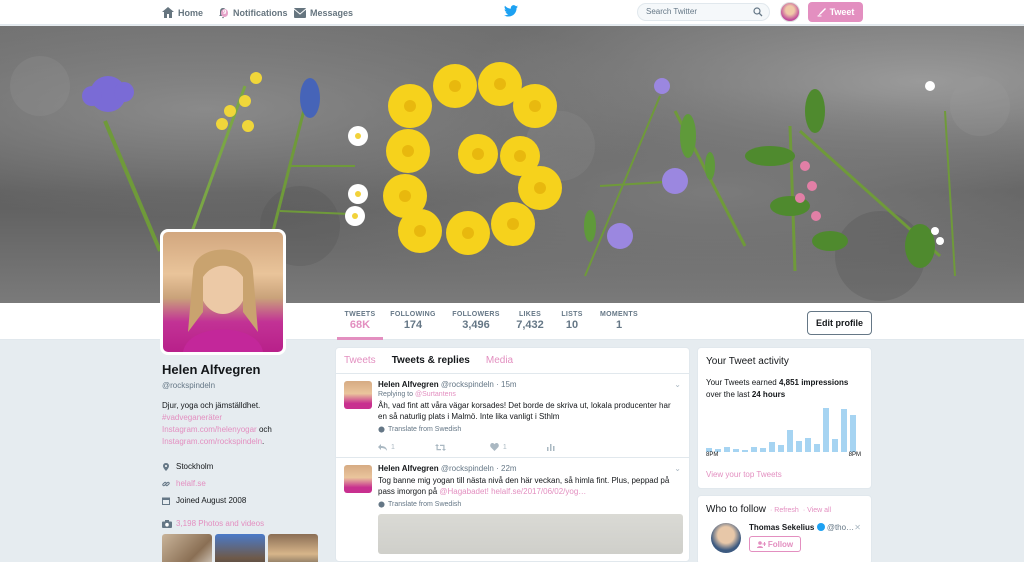 The image size is (1024, 562). Describe the element at coordinates (360, 325) in the screenshot. I see `stat-value: 68K` at that location.